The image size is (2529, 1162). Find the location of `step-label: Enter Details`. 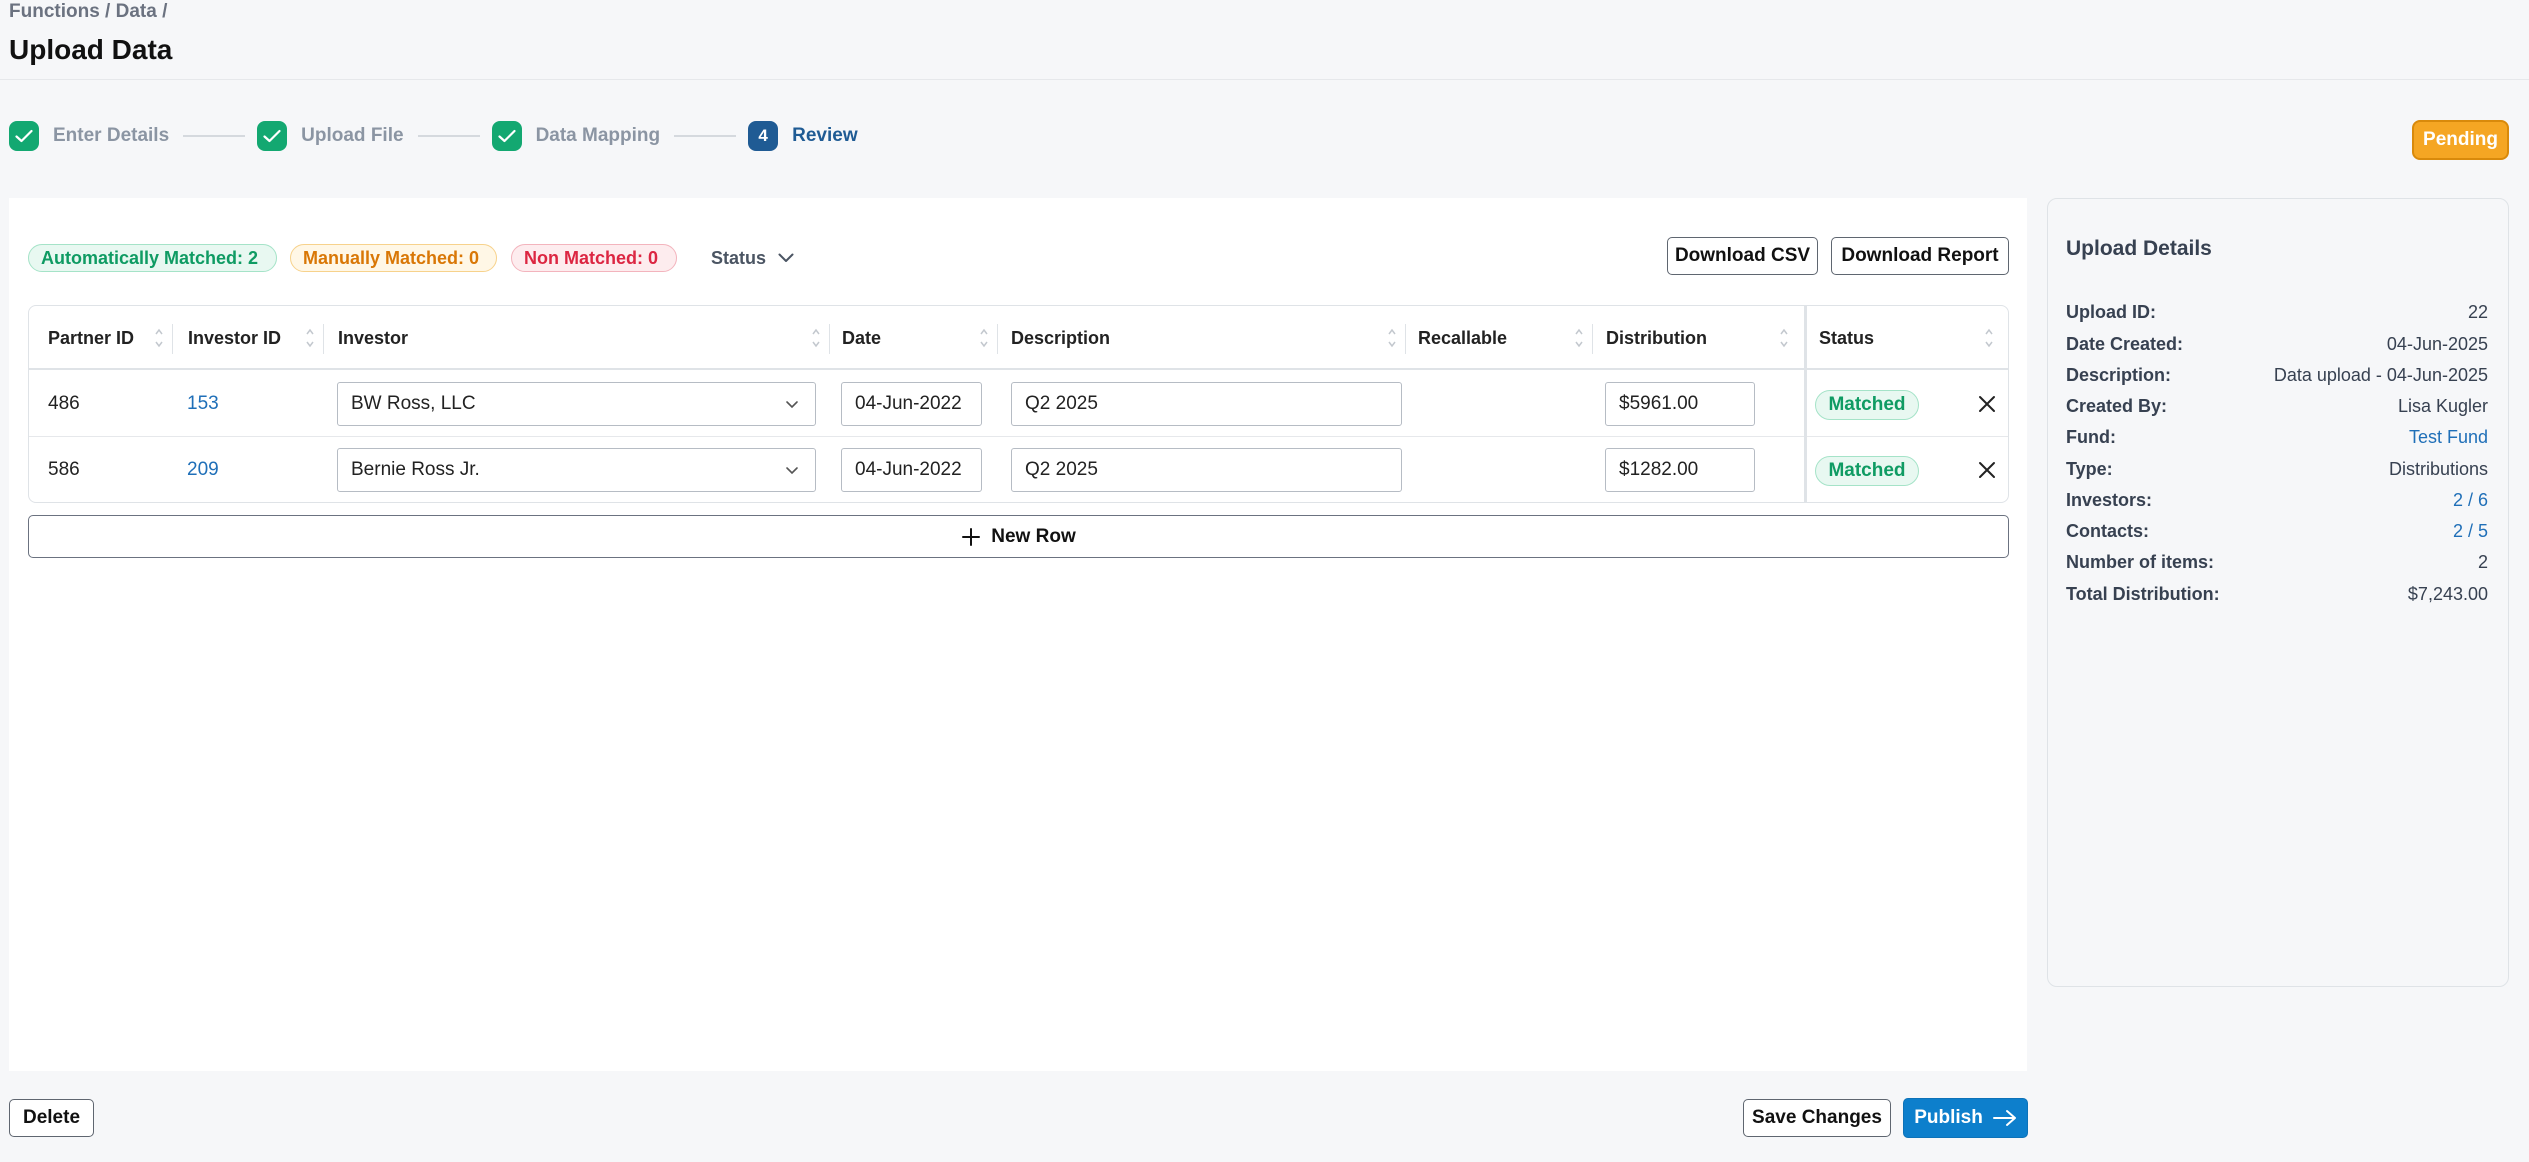

step-label: Enter Details is located at coordinates (111, 135).